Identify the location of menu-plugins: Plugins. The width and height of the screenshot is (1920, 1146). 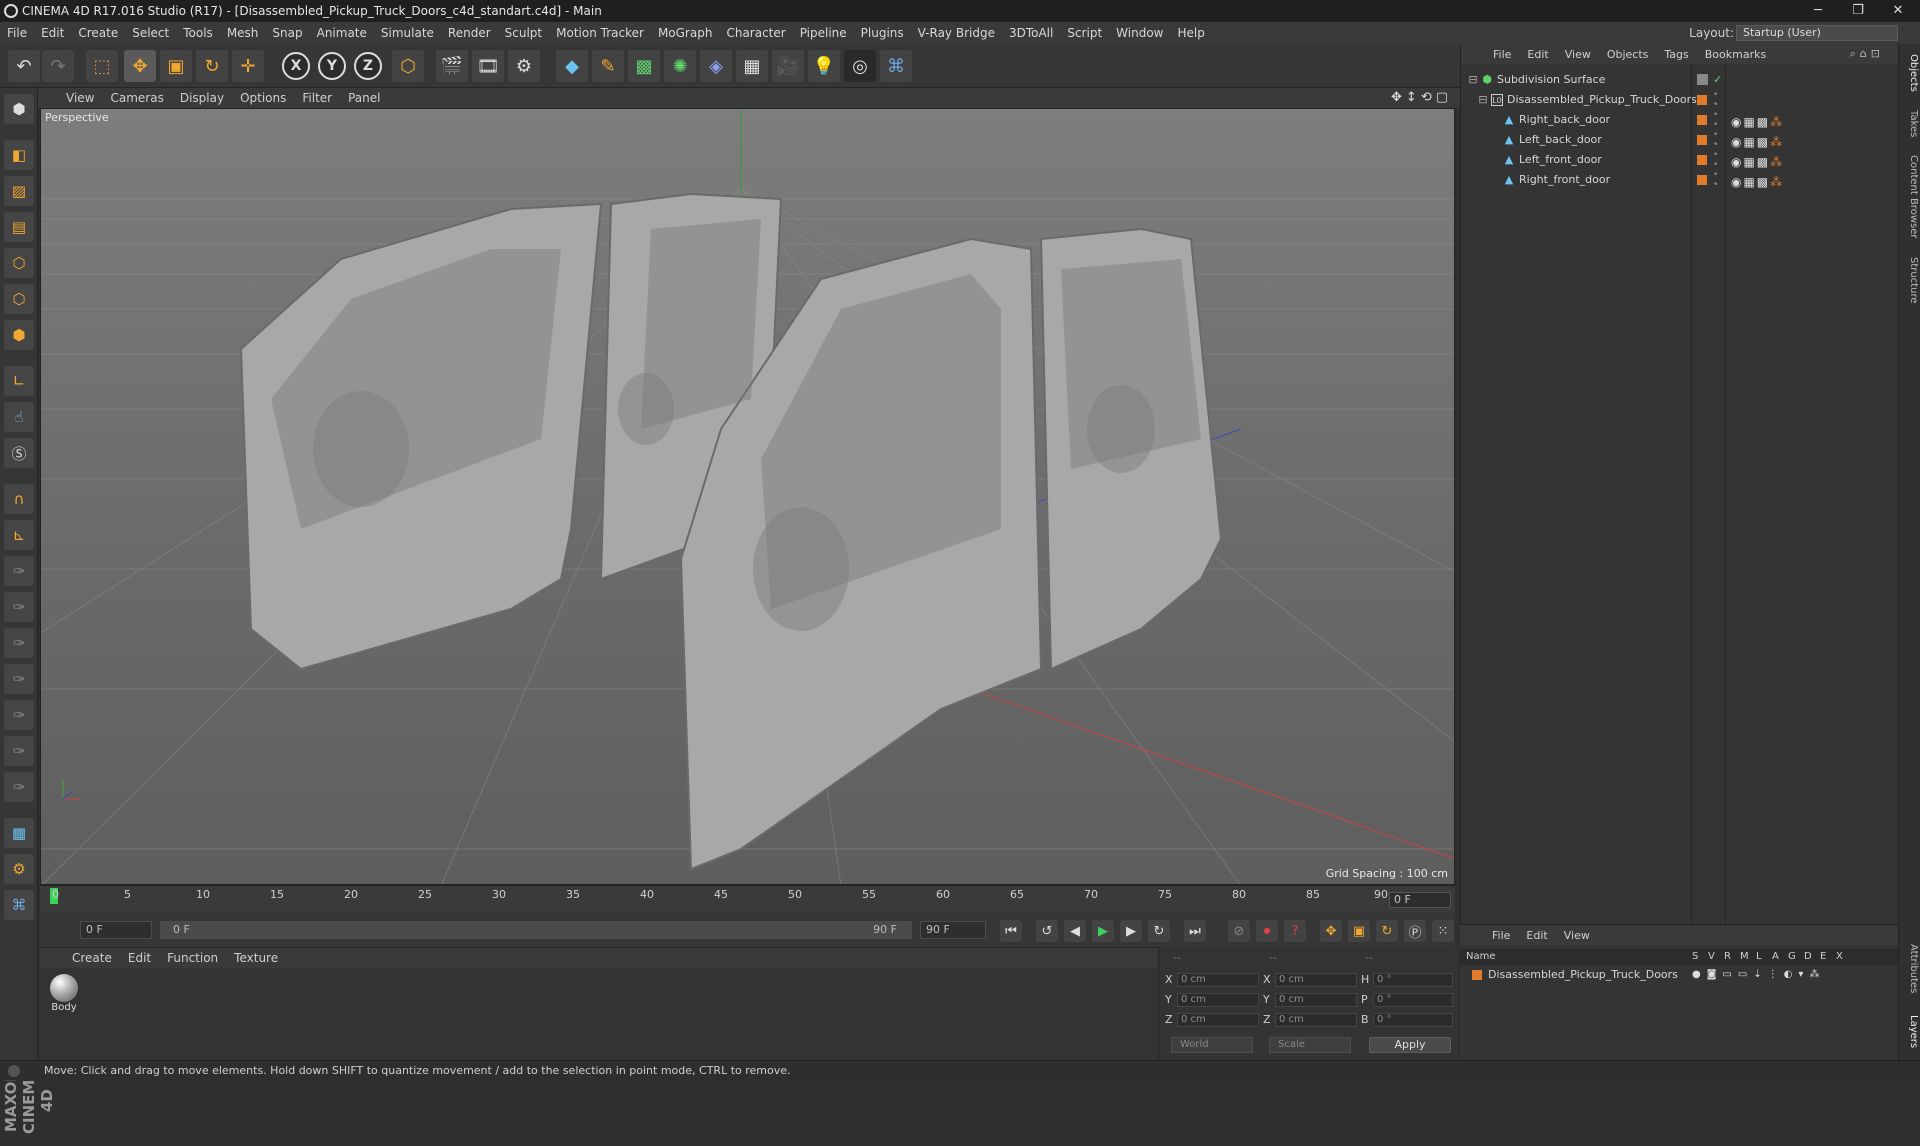
(882, 33).